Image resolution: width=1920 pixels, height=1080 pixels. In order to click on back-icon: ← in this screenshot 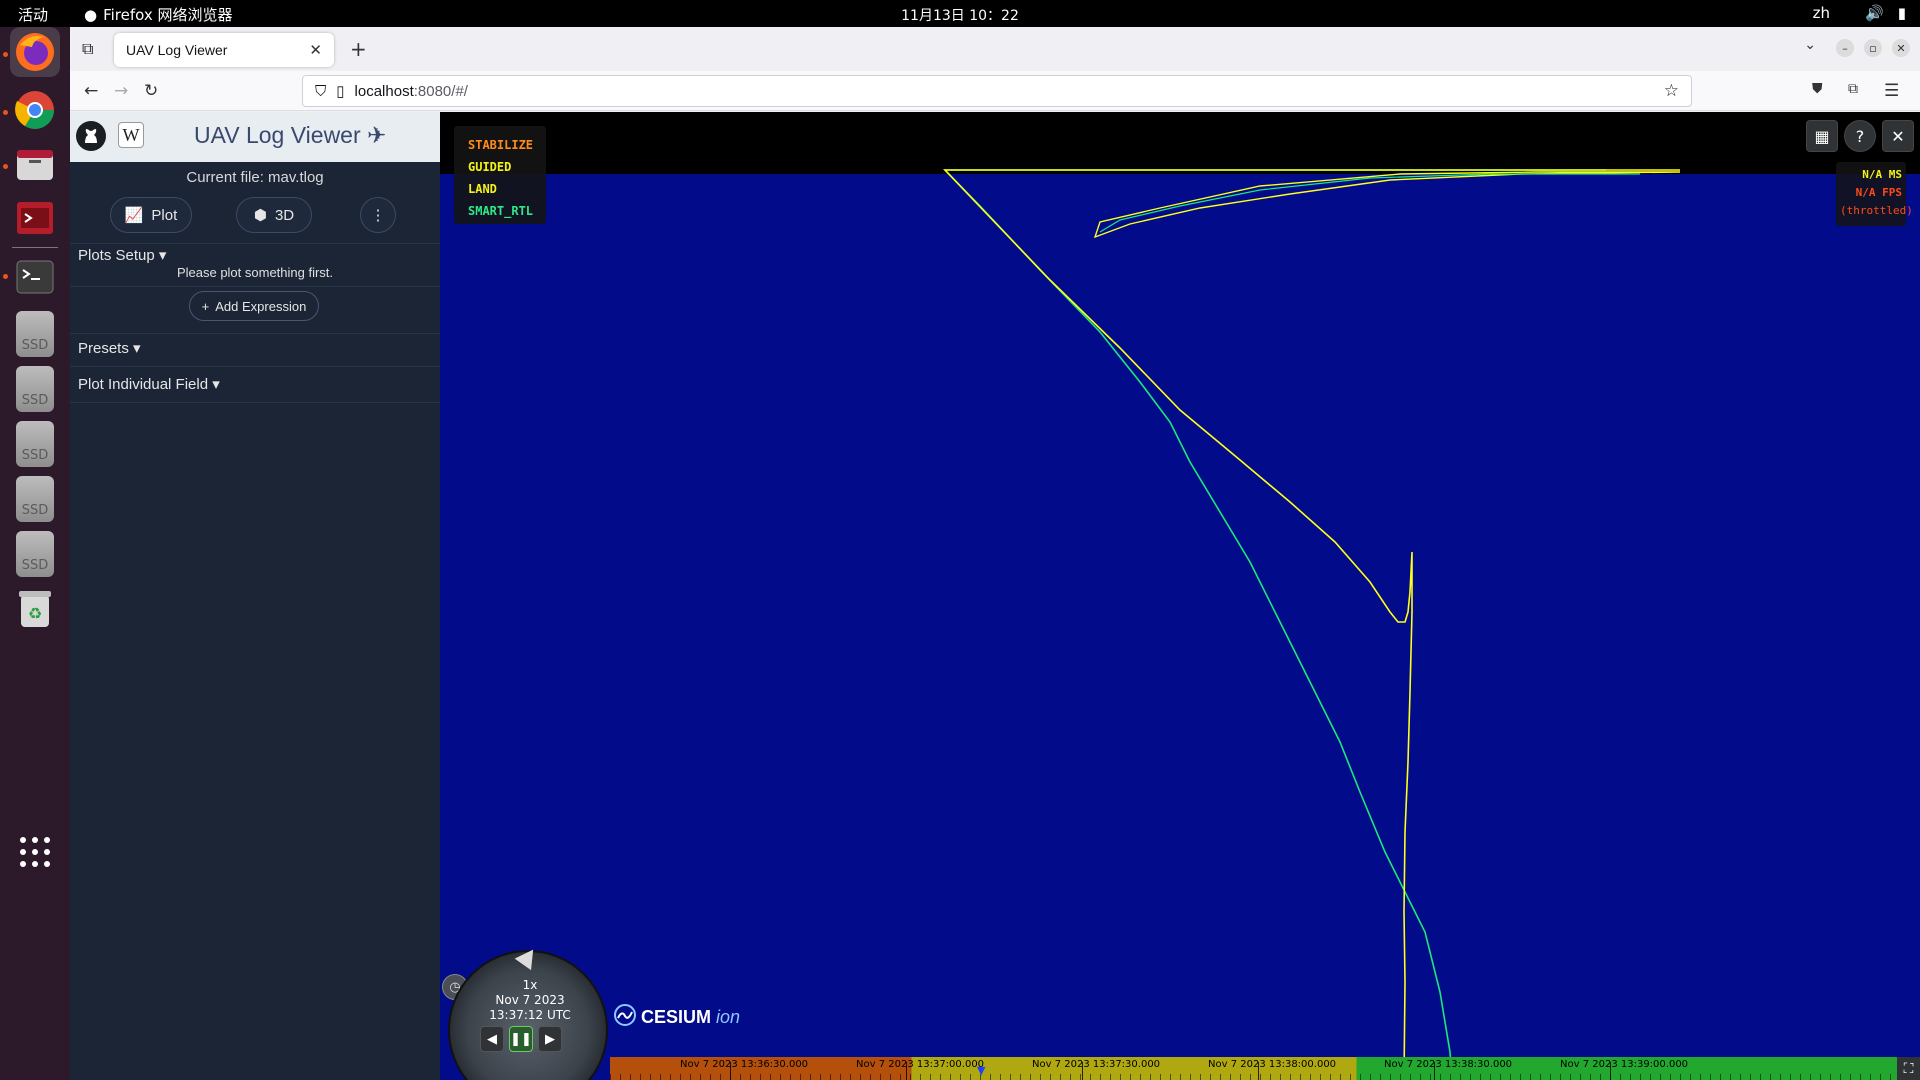, I will do `click(91, 91)`.